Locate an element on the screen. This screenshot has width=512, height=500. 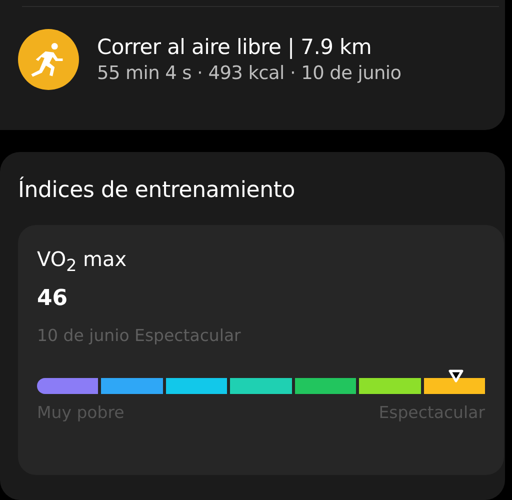
running-icon is located at coordinates (48, 59).